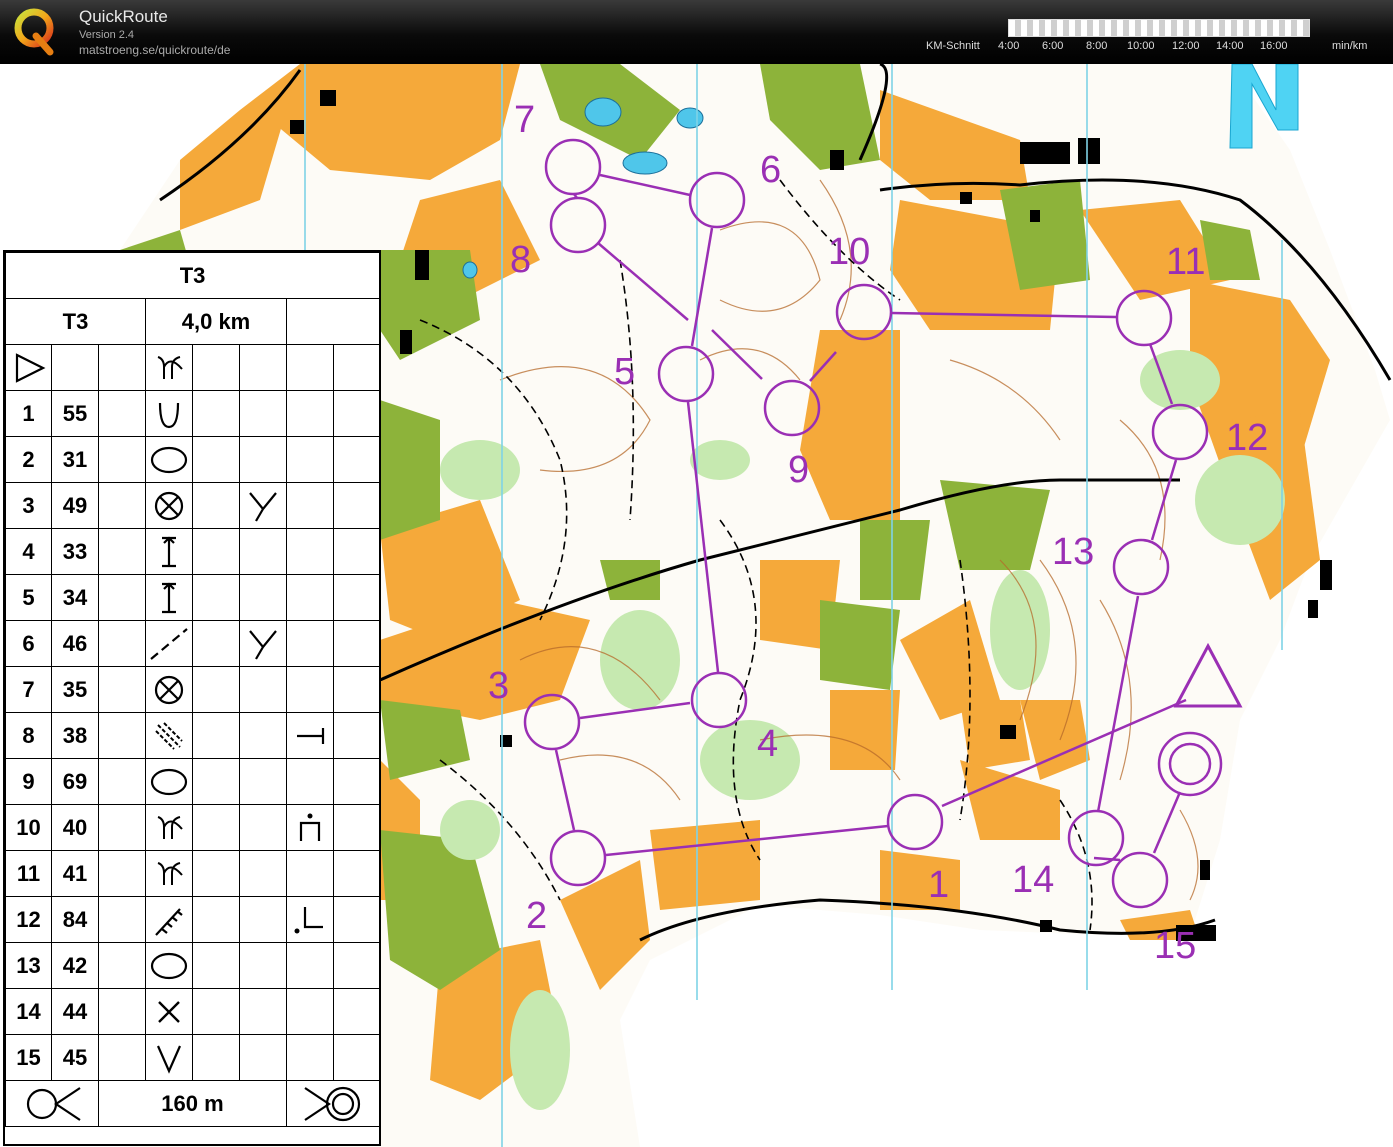 Image resolution: width=1393 pixels, height=1147 pixels. I want to click on corner-icon, so click(310, 919).